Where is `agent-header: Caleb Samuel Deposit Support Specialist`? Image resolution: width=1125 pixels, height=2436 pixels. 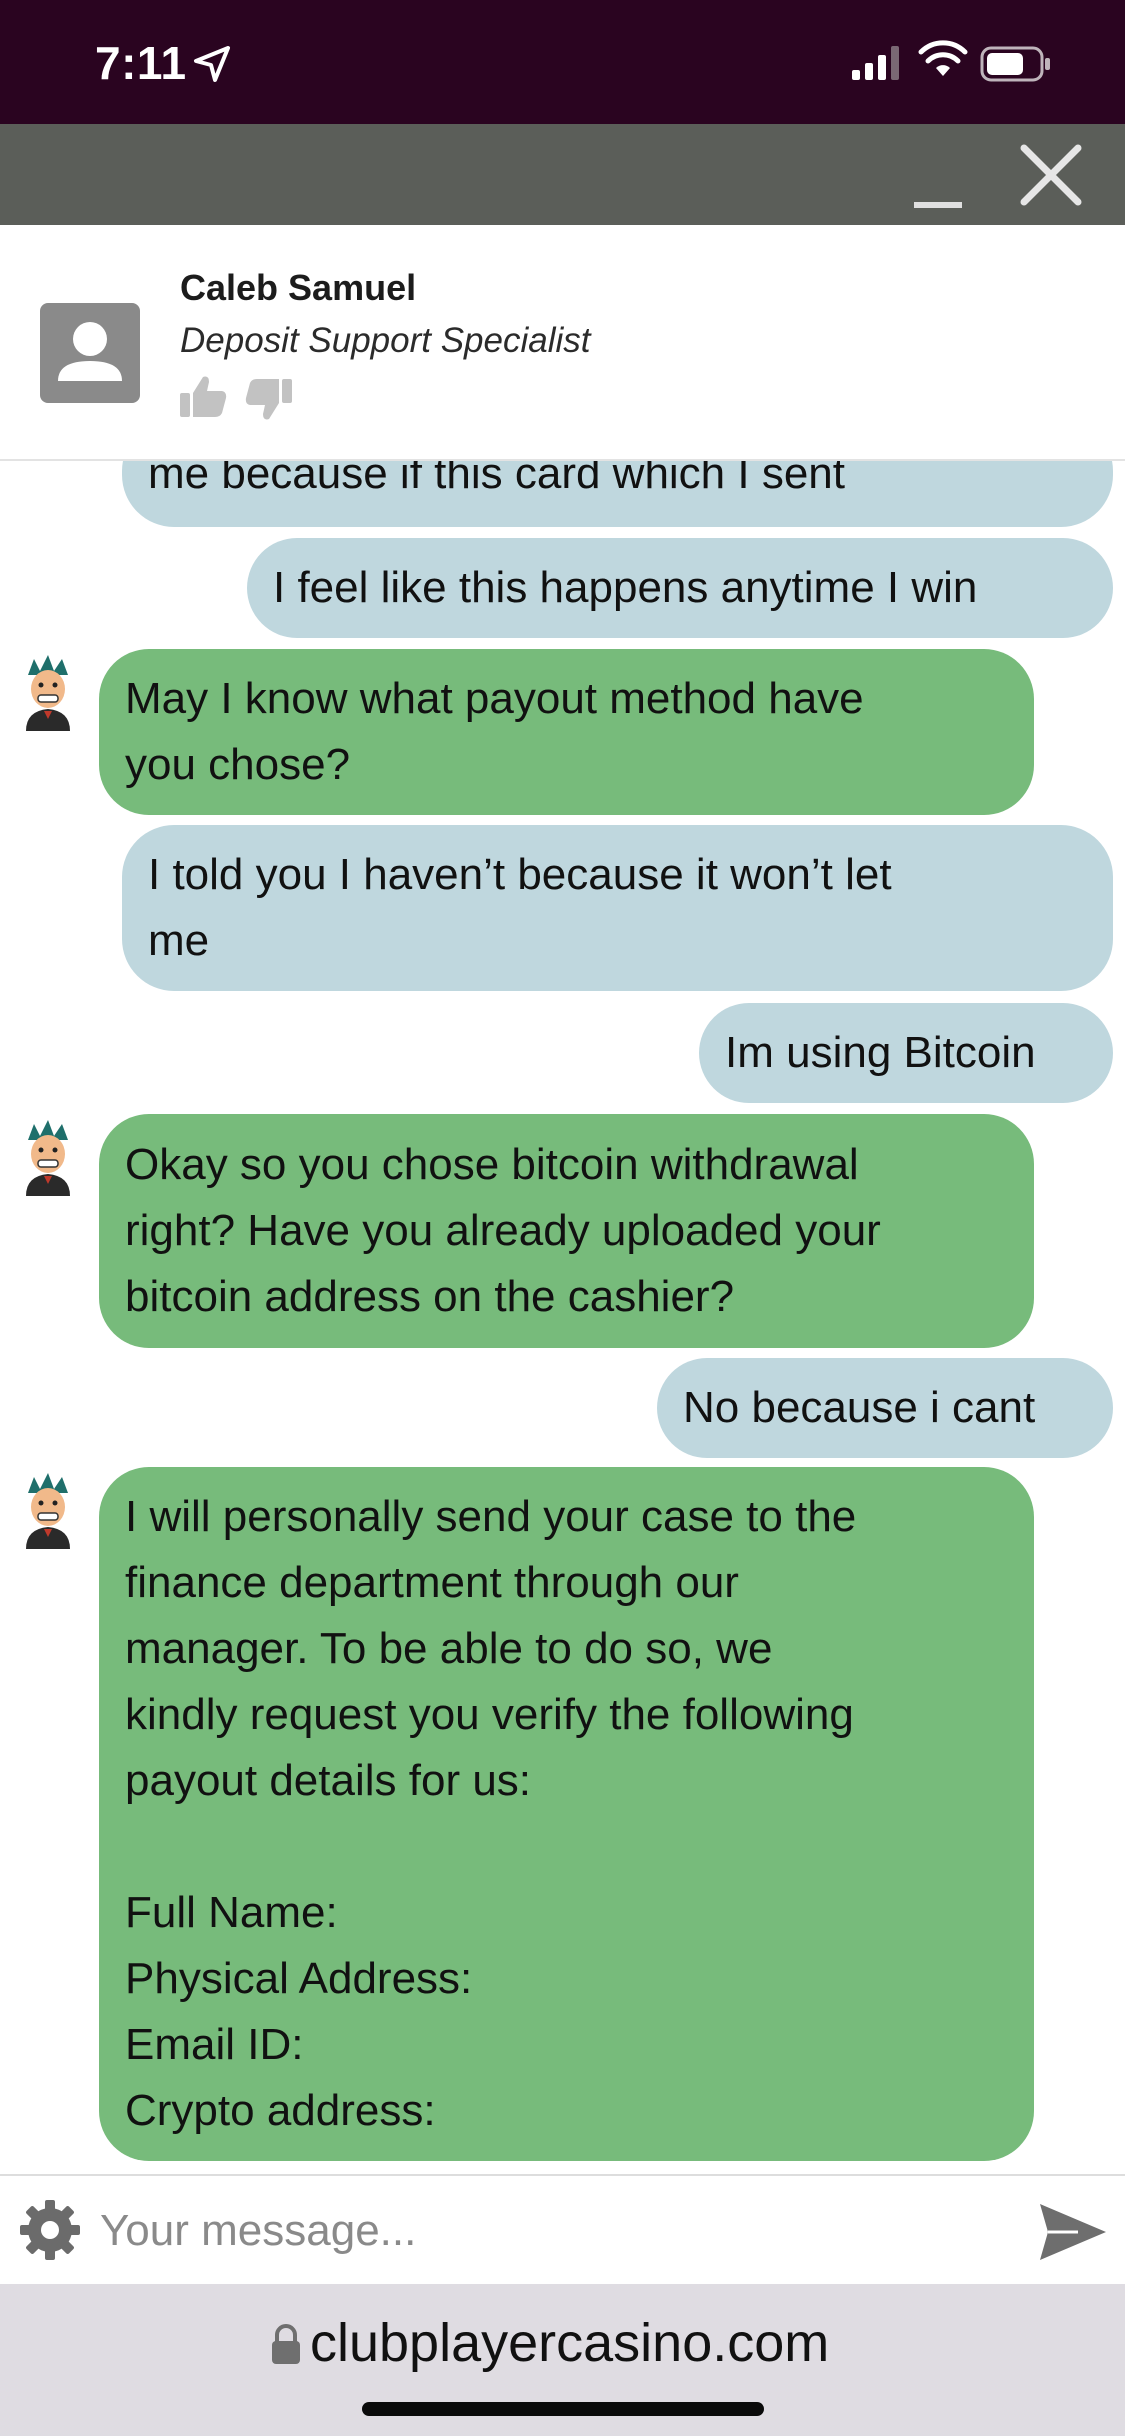
agent-header: Caleb Samuel Deposit Support Specialist is located at coordinates (562, 343).